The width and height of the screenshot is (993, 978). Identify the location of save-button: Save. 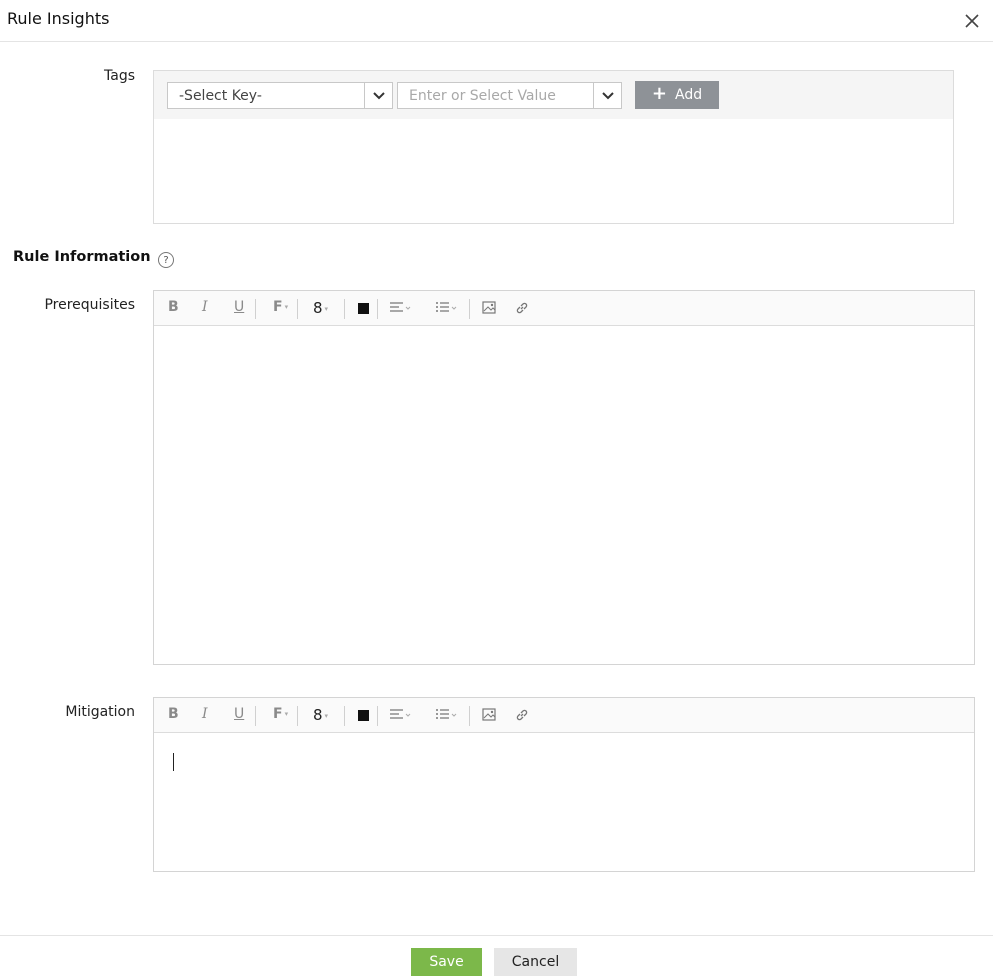
(446, 962).